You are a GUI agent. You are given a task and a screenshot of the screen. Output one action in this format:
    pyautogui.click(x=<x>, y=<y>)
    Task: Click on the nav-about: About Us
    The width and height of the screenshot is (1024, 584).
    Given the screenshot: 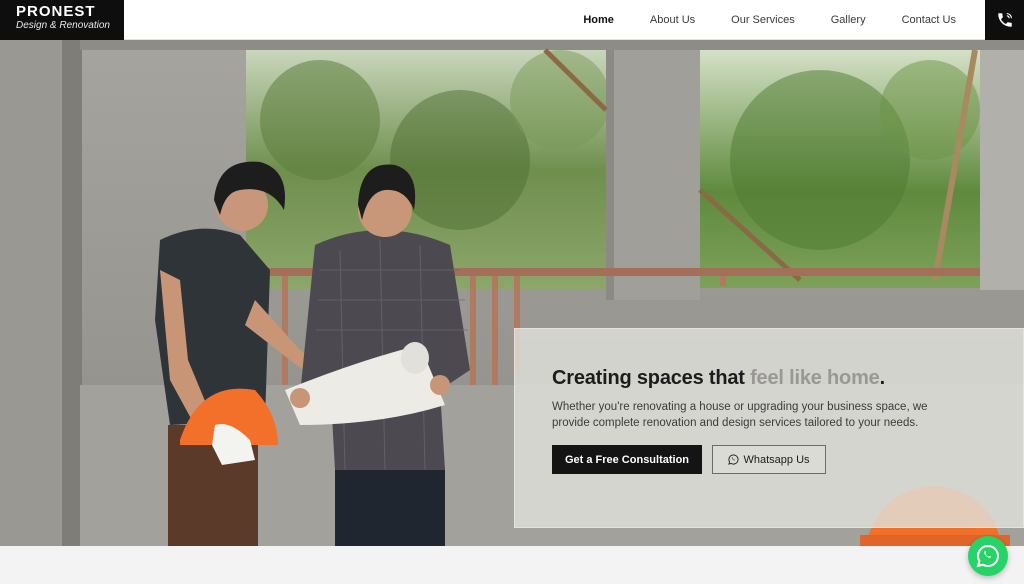 What is the action you would take?
    pyautogui.click(x=672, y=20)
    